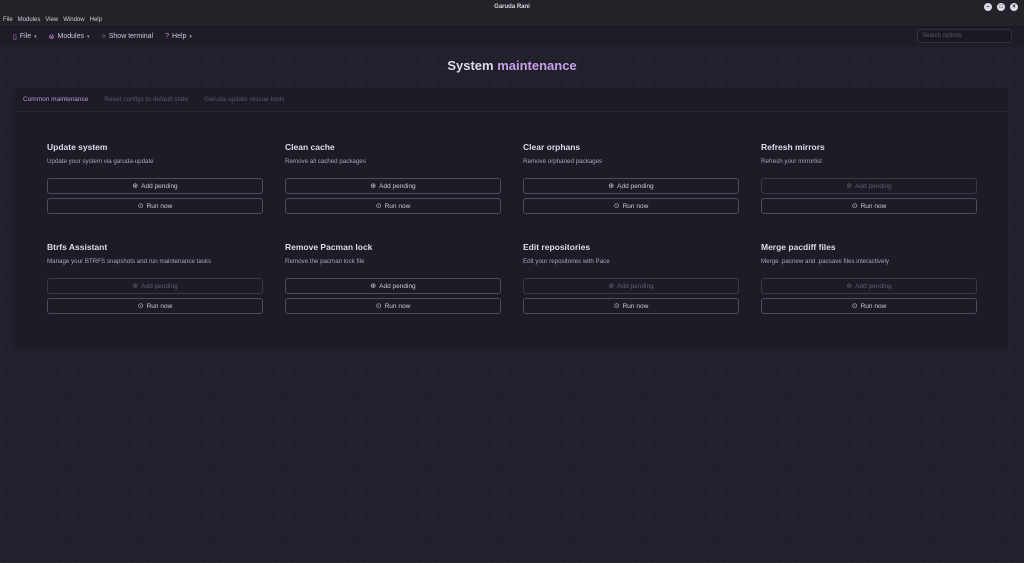 The image size is (1024, 563). I want to click on close-button: ×, so click(1014, 7).